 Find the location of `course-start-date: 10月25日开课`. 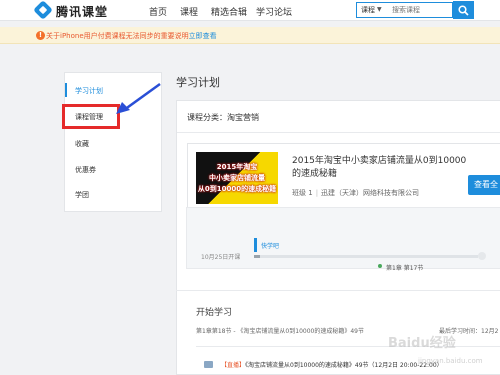

course-start-date: 10月25日开课 is located at coordinates (221, 257).